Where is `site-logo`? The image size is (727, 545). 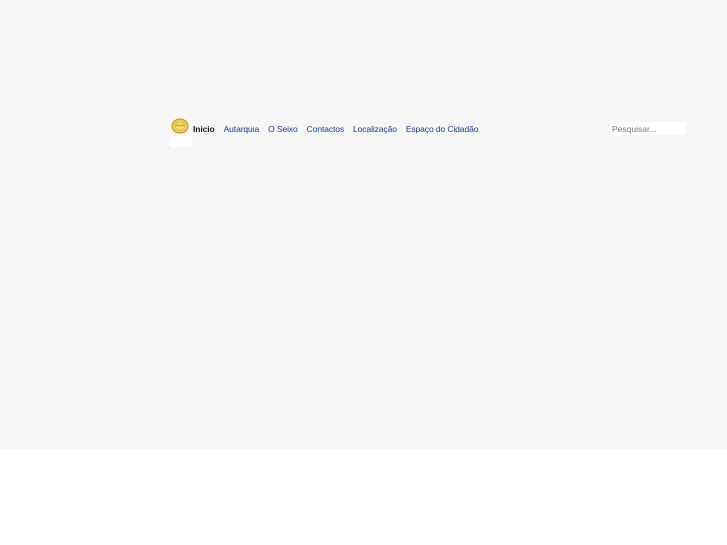 site-logo is located at coordinates (180, 126).